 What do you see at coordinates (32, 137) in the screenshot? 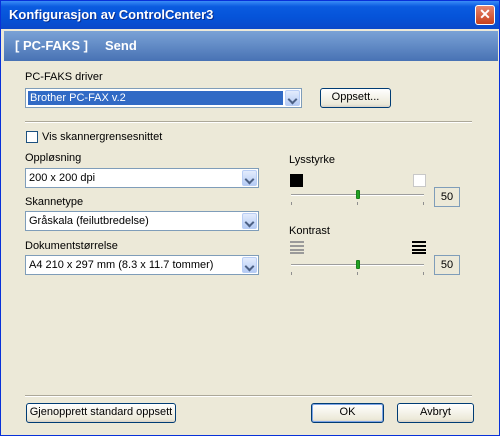
I see `scanner-ui-checkbox` at bounding box center [32, 137].